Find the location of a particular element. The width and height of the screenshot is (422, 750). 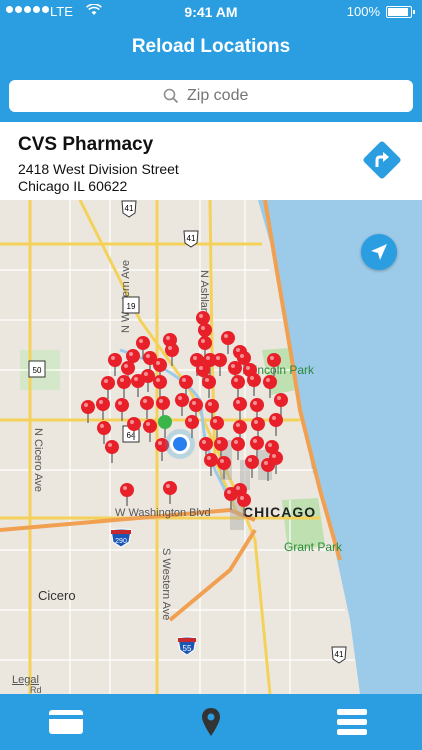

search-icon is located at coordinates (171, 96).